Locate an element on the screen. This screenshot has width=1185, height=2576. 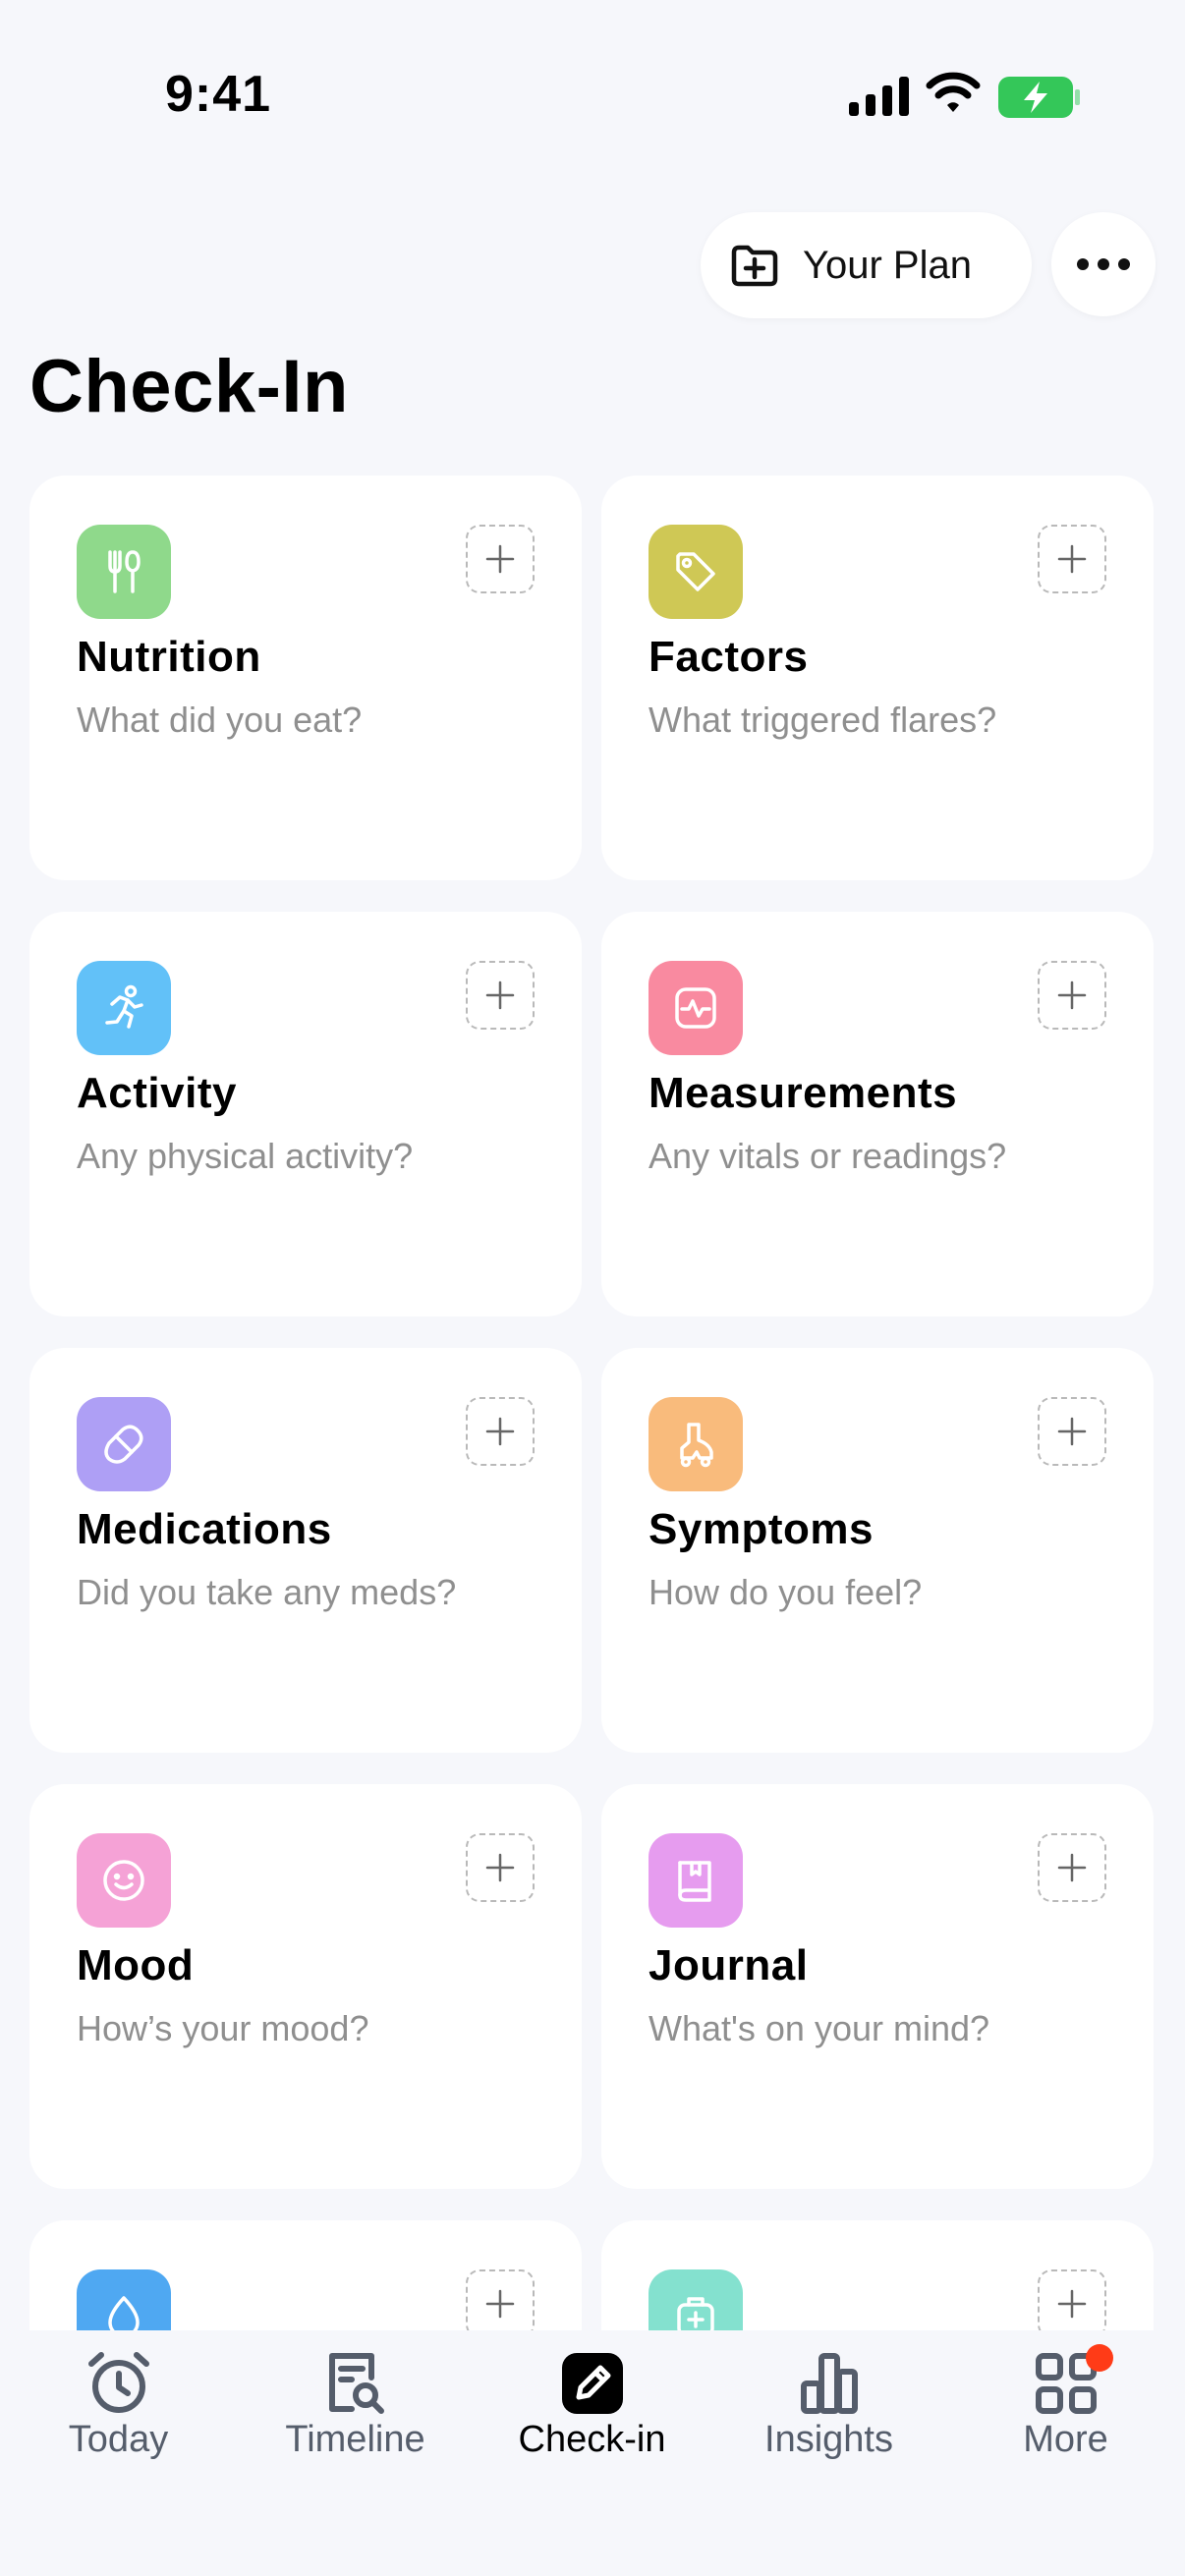
wifi-icon is located at coordinates (954, 92).